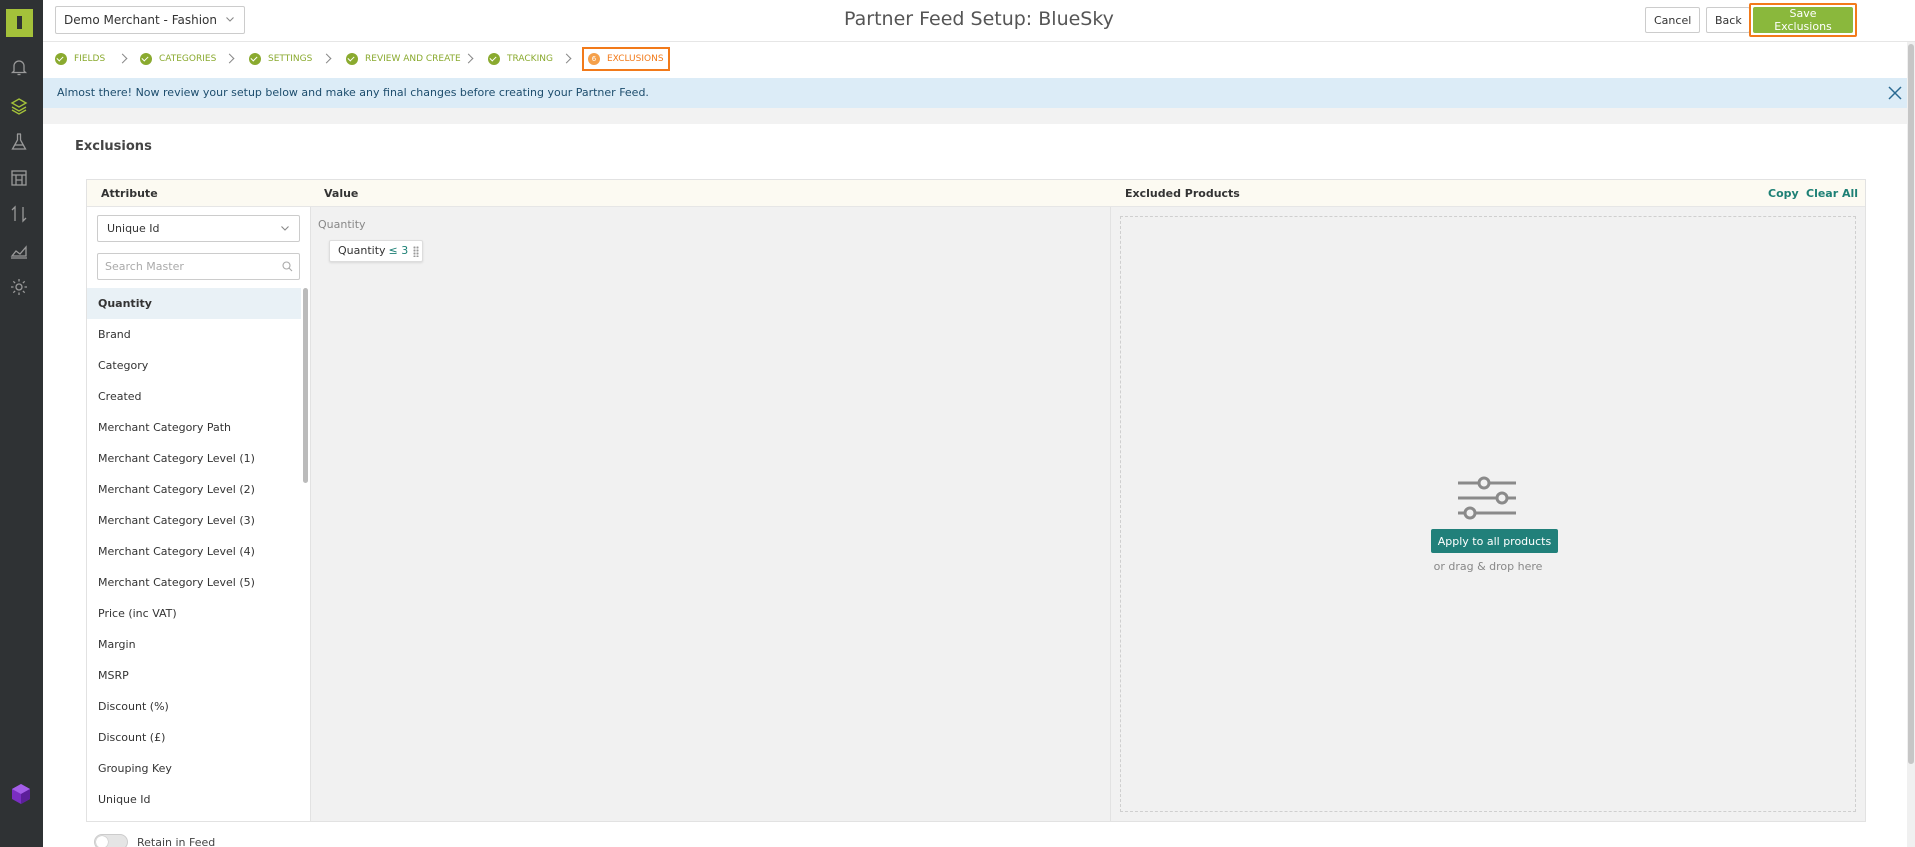 This screenshot has height=847, width=1915. What do you see at coordinates (1494, 541) in the screenshot?
I see `apply-to-all-products-button: Apply to all products` at bounding box center [1494, 541].